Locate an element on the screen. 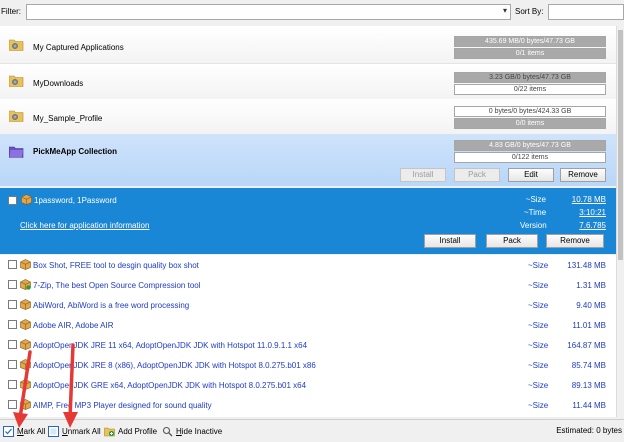 The width and height of the screenshot is (624, 442). unmark-all-button: Unmark All is located at coordinates (74, 431).